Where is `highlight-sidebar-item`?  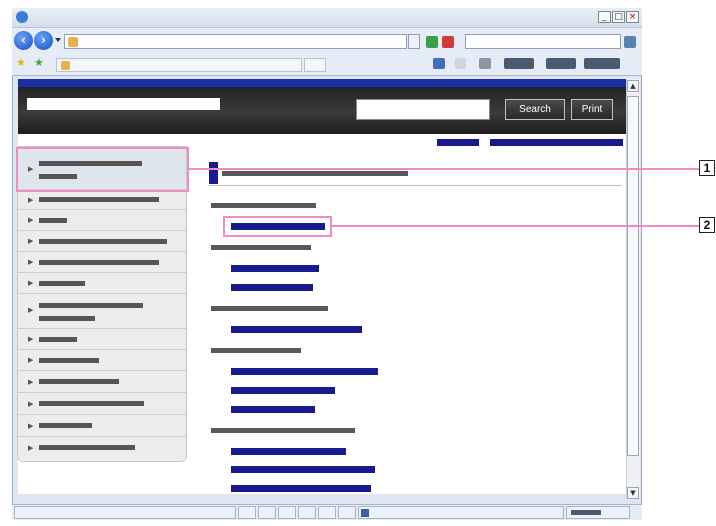
highlight-sidebar-item is located at coordinates (102, 169).